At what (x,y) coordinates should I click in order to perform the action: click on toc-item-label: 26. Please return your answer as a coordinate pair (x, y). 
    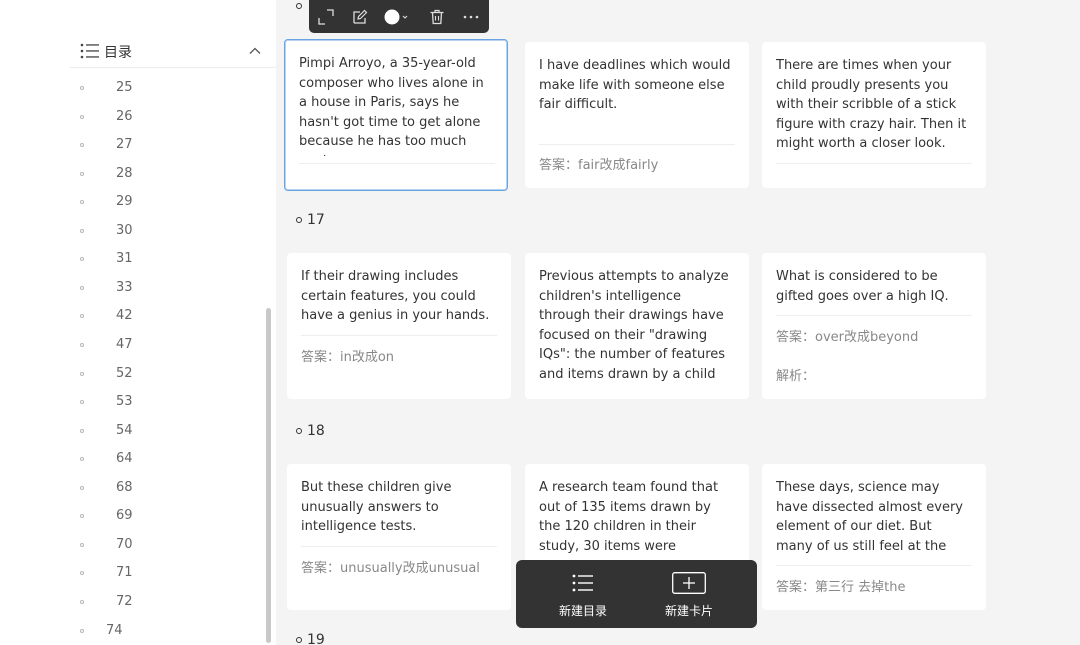
    Looking at the image, I should click on (124, 116).